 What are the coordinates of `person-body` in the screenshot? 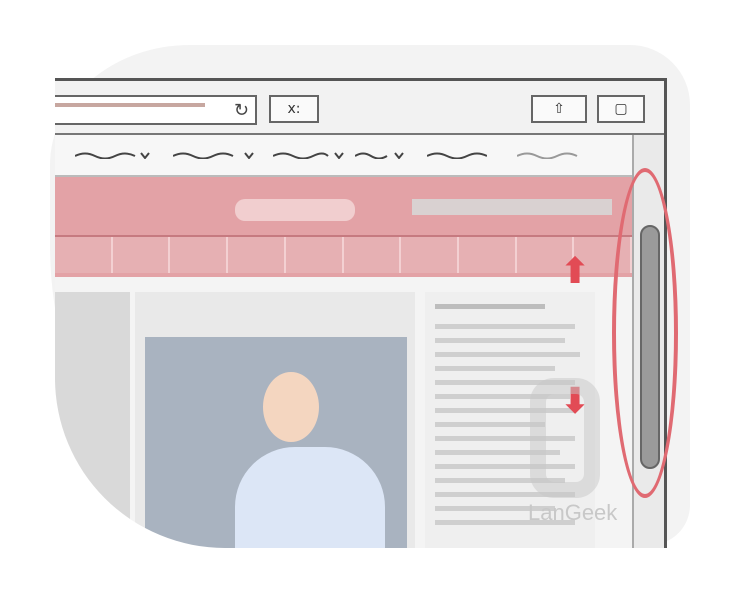 It's located at (310, 497).